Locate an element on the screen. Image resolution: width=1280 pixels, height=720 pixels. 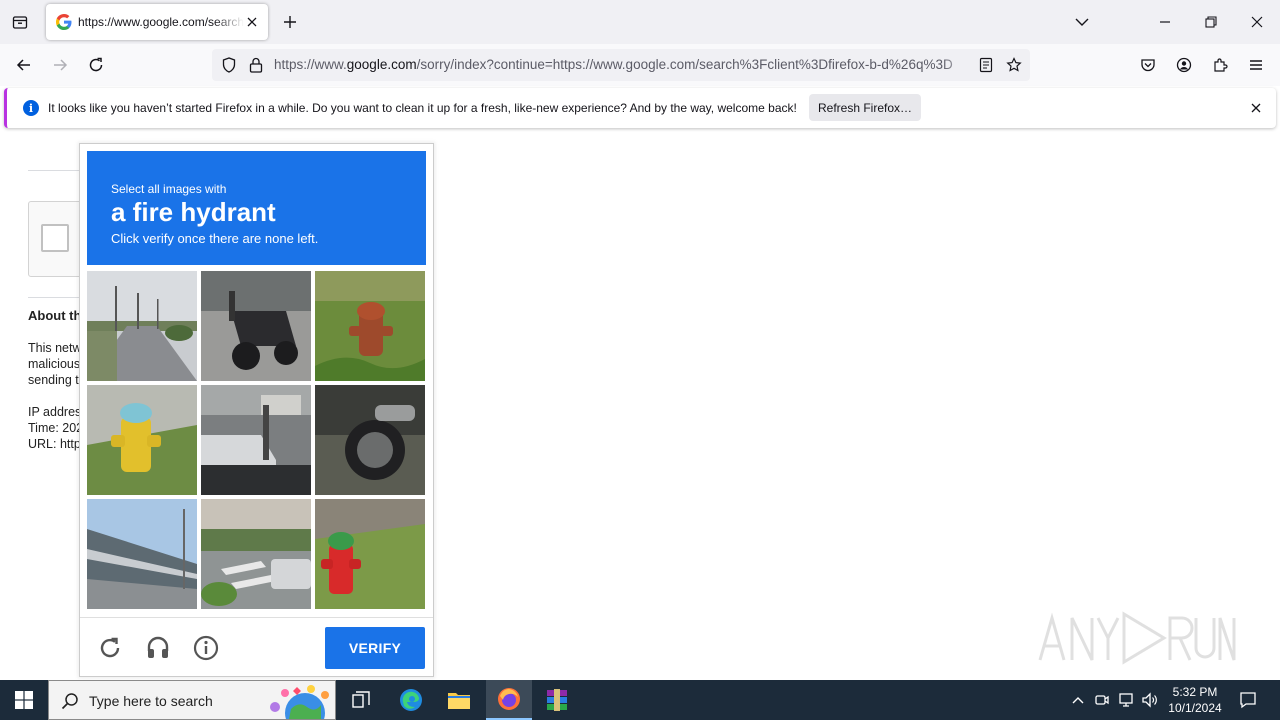
pocket-icon is located at coordinates (1148, 65).